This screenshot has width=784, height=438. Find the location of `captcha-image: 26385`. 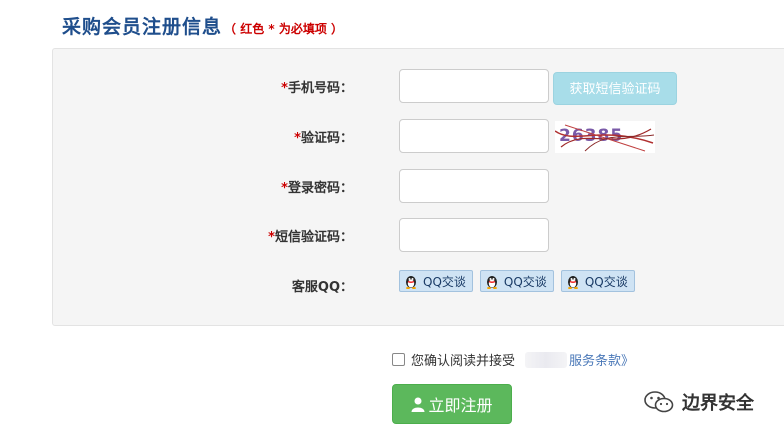

captcha-image: 26385 is located at coordinates (605, 137).